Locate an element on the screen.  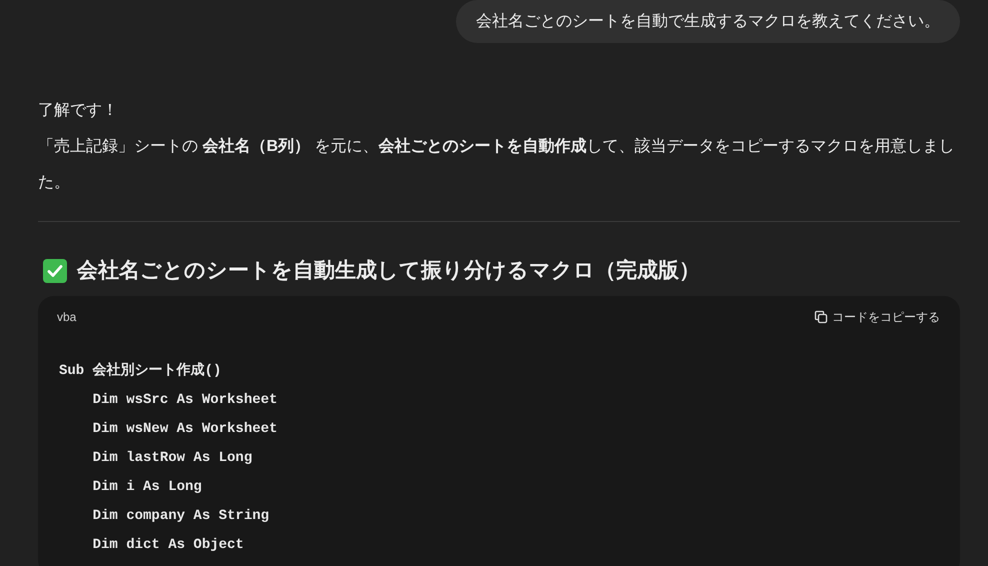
response-paragraph: 了解です！ is located at coordinates (78, 111).